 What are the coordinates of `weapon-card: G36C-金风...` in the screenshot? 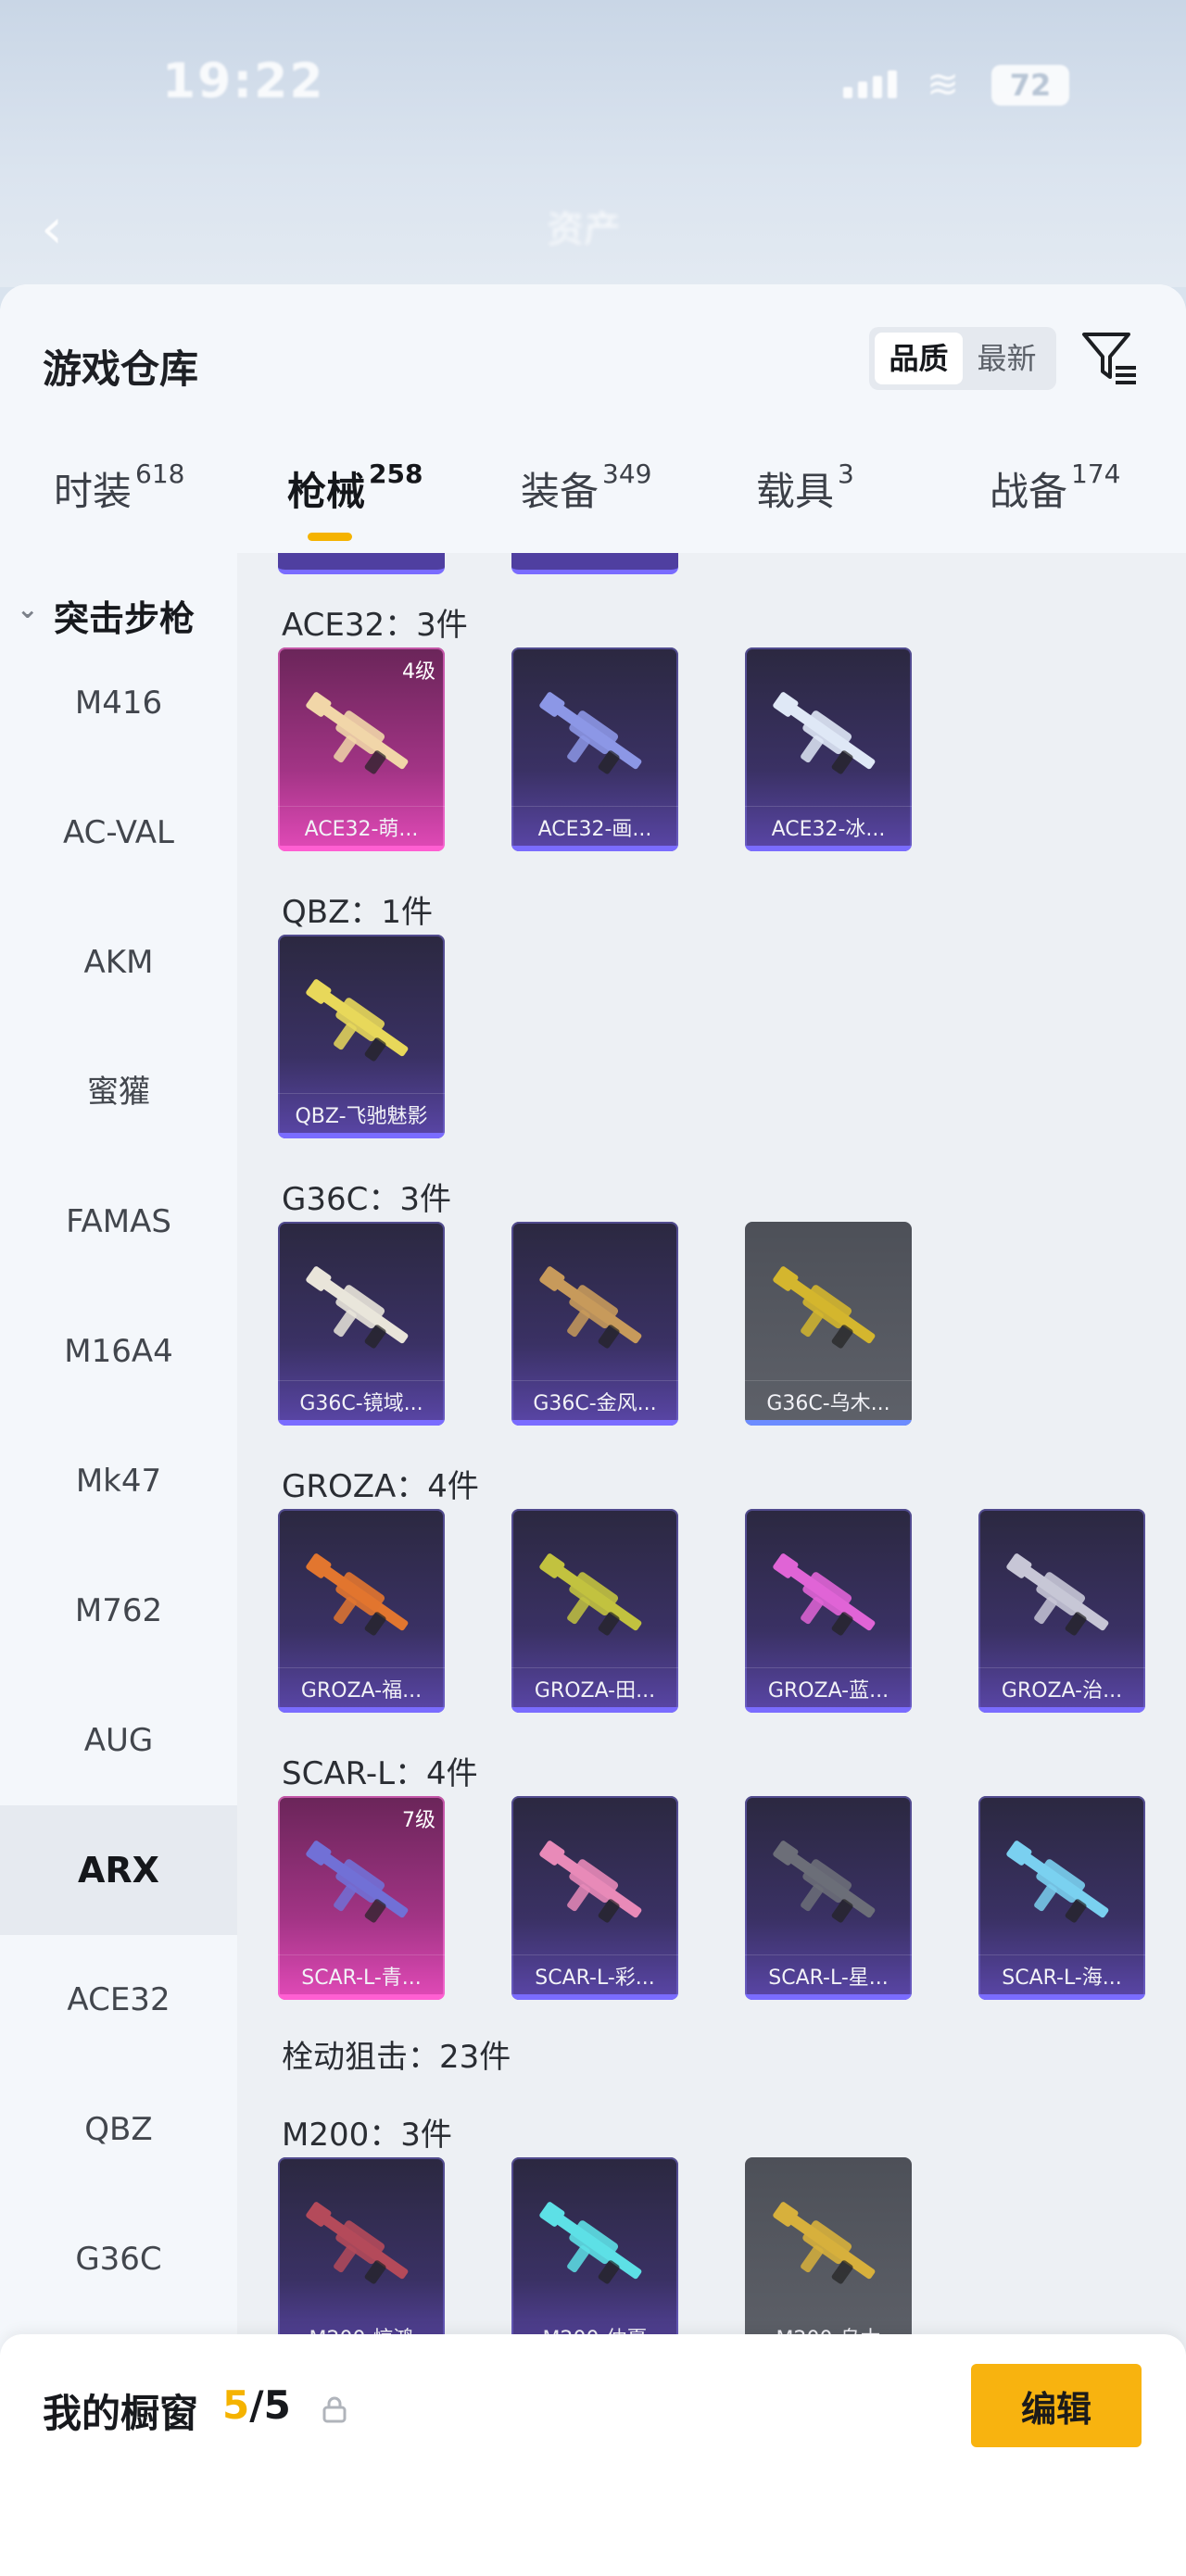 It's located at (594, 1324).